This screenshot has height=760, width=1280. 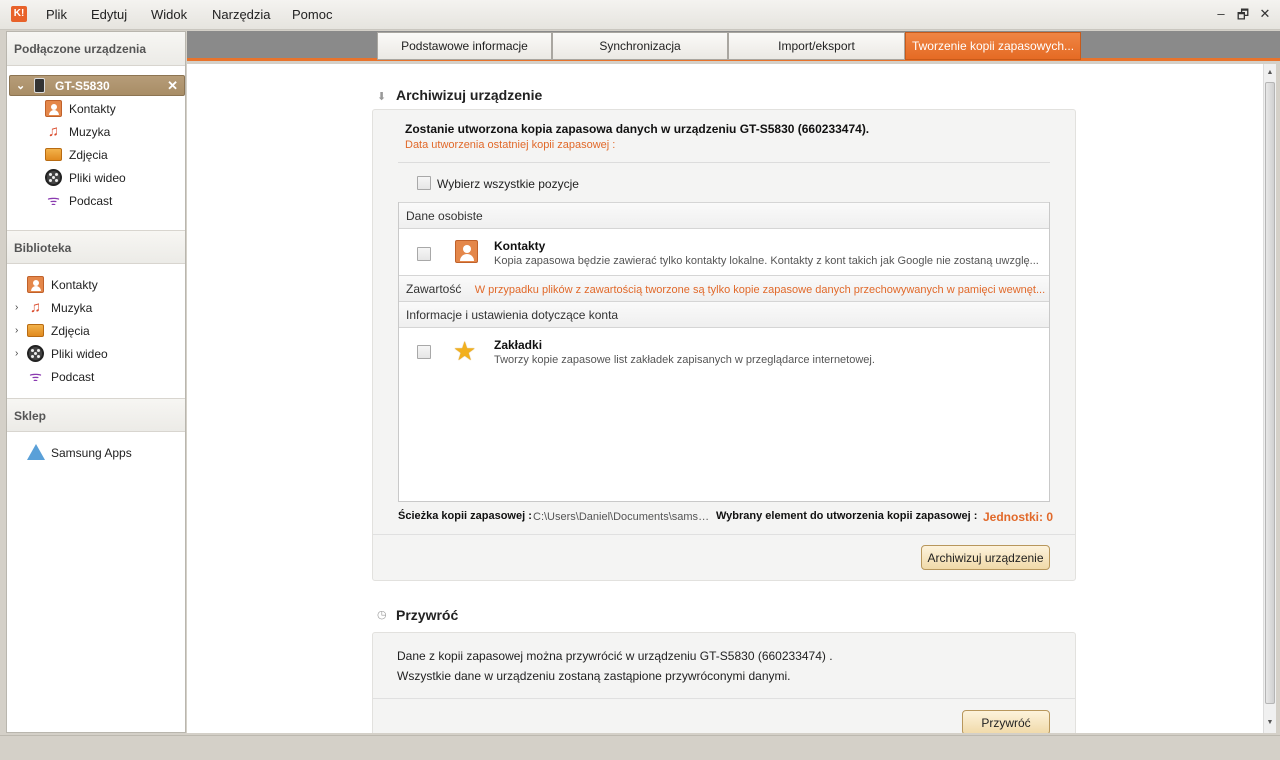 What do you see at coordinates (1243, 17) in the screenshot?
I see `restore-icon: 🗗` at bounding box center [1243, 17].